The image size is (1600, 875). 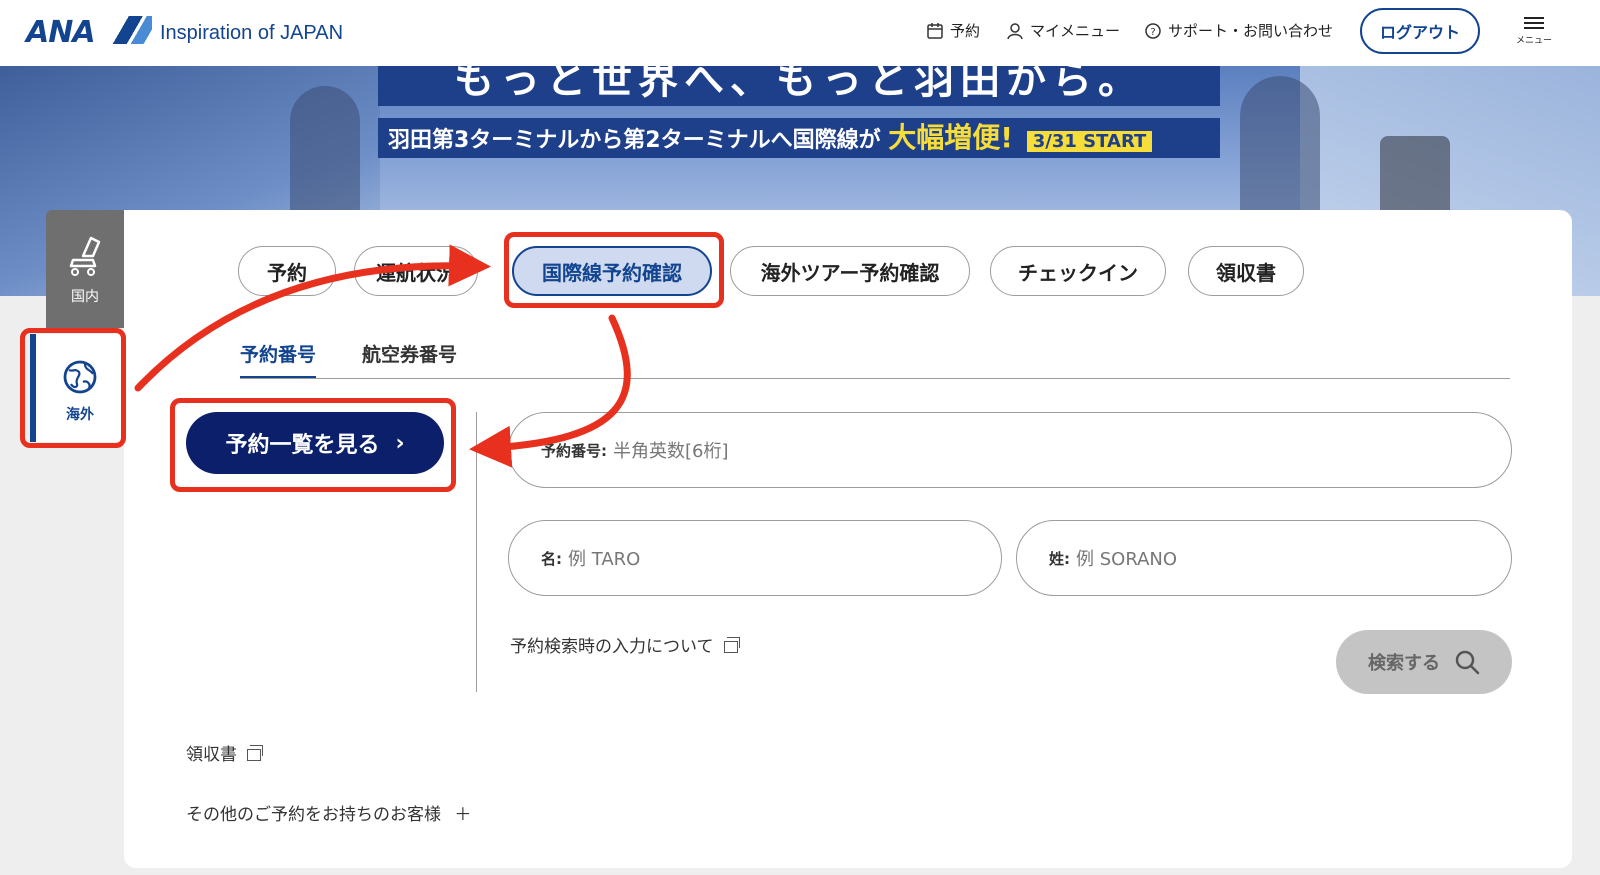 What do you see at coordinates (574, 450) in the screenshot?
I see `reservation-number-label: 予約番号:` at bounding box center [574, 450].